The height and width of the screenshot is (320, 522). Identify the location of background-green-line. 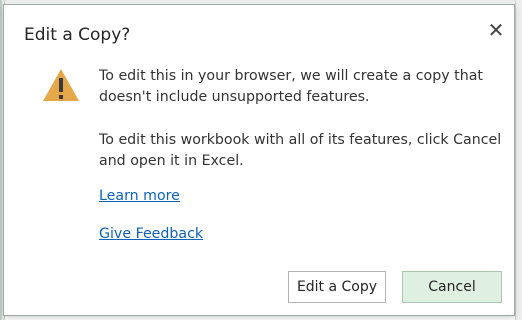
(1, 160).